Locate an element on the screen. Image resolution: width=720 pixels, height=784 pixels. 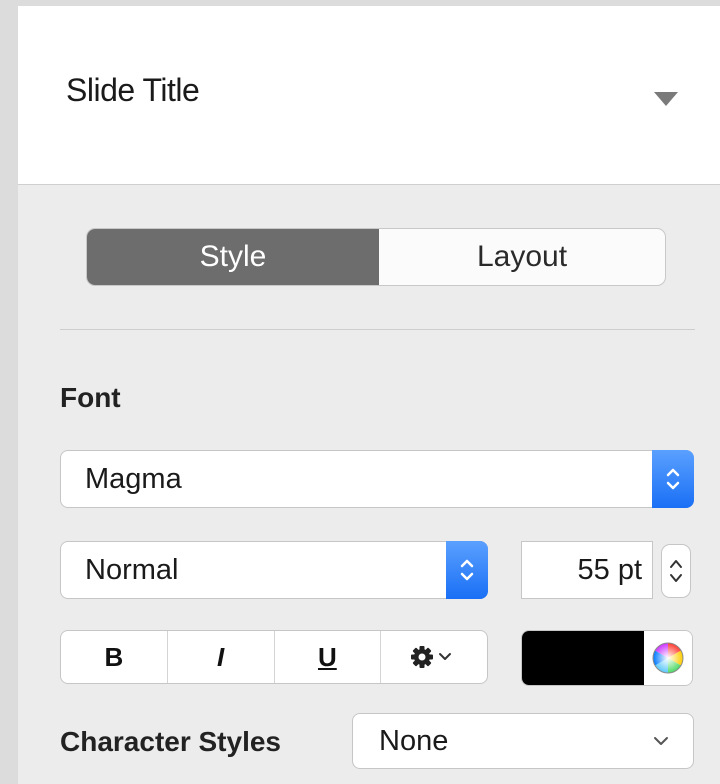
chevron-down-icon is located at coordinates (661, 741).